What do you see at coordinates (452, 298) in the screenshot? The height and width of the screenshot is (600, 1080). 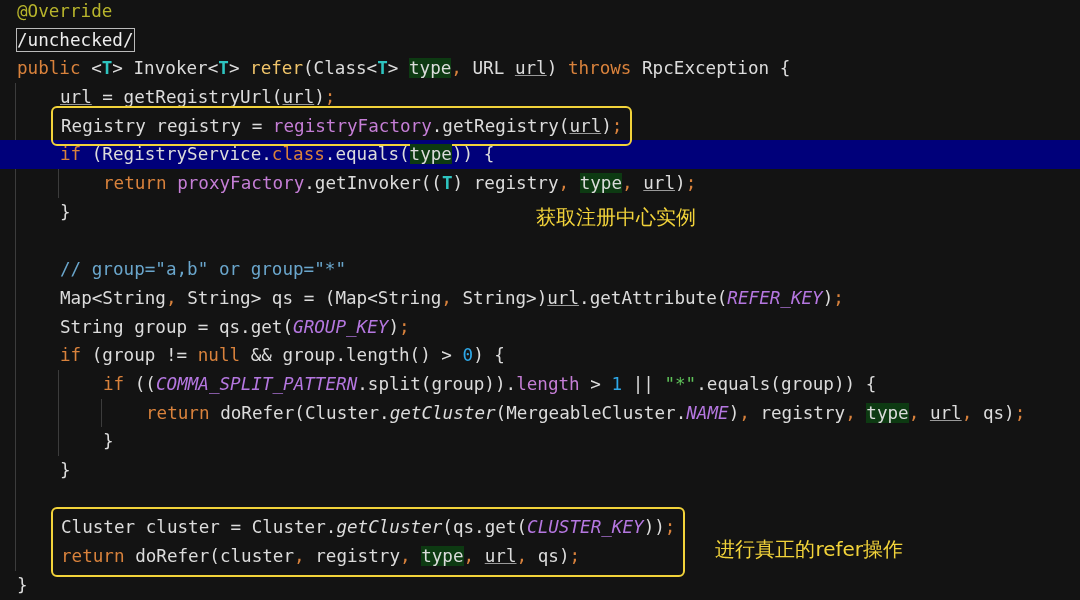 I see `code-line: Map<String, String> qs = (Map<String, String>)url.getAttribute(REFER_KEY);` at bounding box center [452, 298].